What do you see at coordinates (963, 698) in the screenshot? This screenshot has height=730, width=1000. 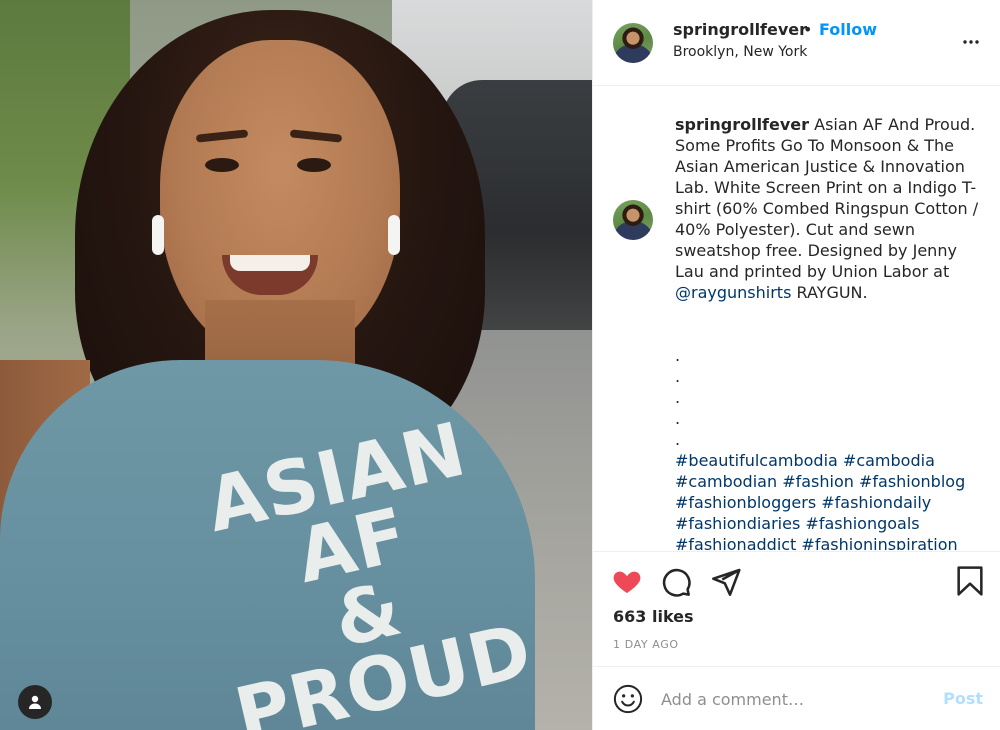 I see `post-comment-button: Post` at bounding box center [963, 698].